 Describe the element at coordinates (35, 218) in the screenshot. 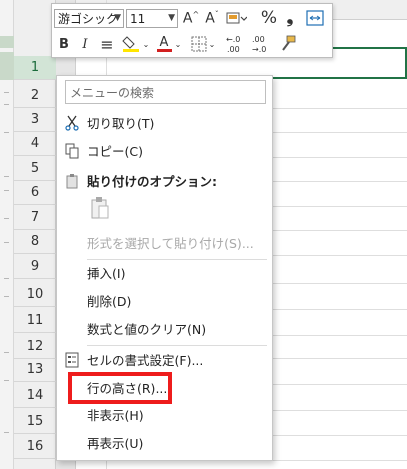

I see `row-header-7: 7` at that location.